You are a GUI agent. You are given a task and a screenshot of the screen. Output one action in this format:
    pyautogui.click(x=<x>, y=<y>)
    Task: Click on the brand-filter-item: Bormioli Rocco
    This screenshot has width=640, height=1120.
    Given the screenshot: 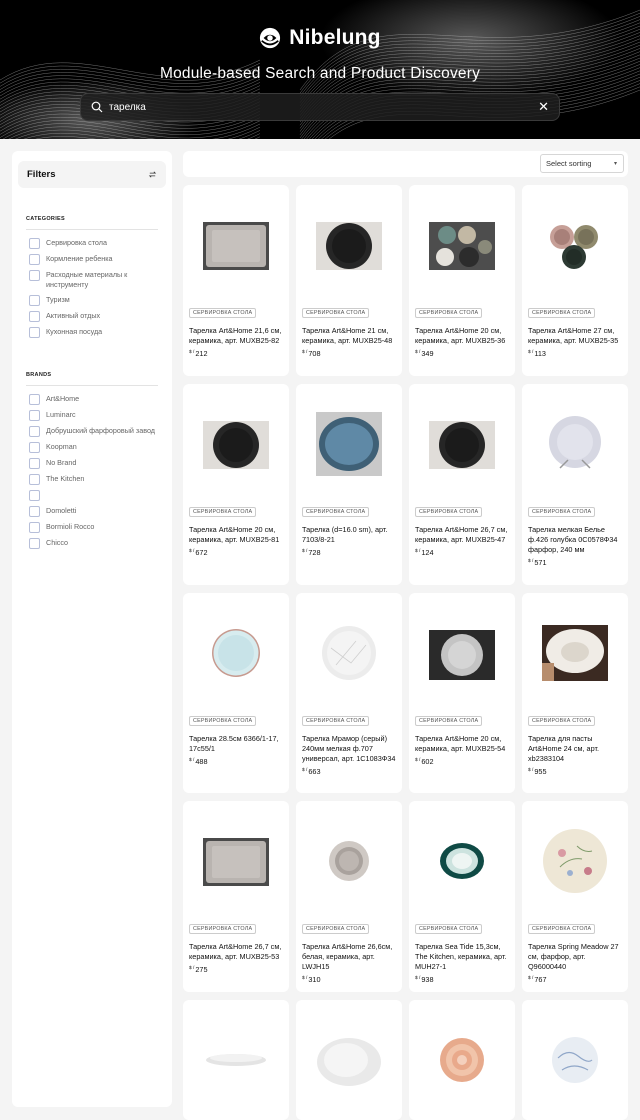 What is the action you would take?
    pyautogui.click(x=93, y=527)
    